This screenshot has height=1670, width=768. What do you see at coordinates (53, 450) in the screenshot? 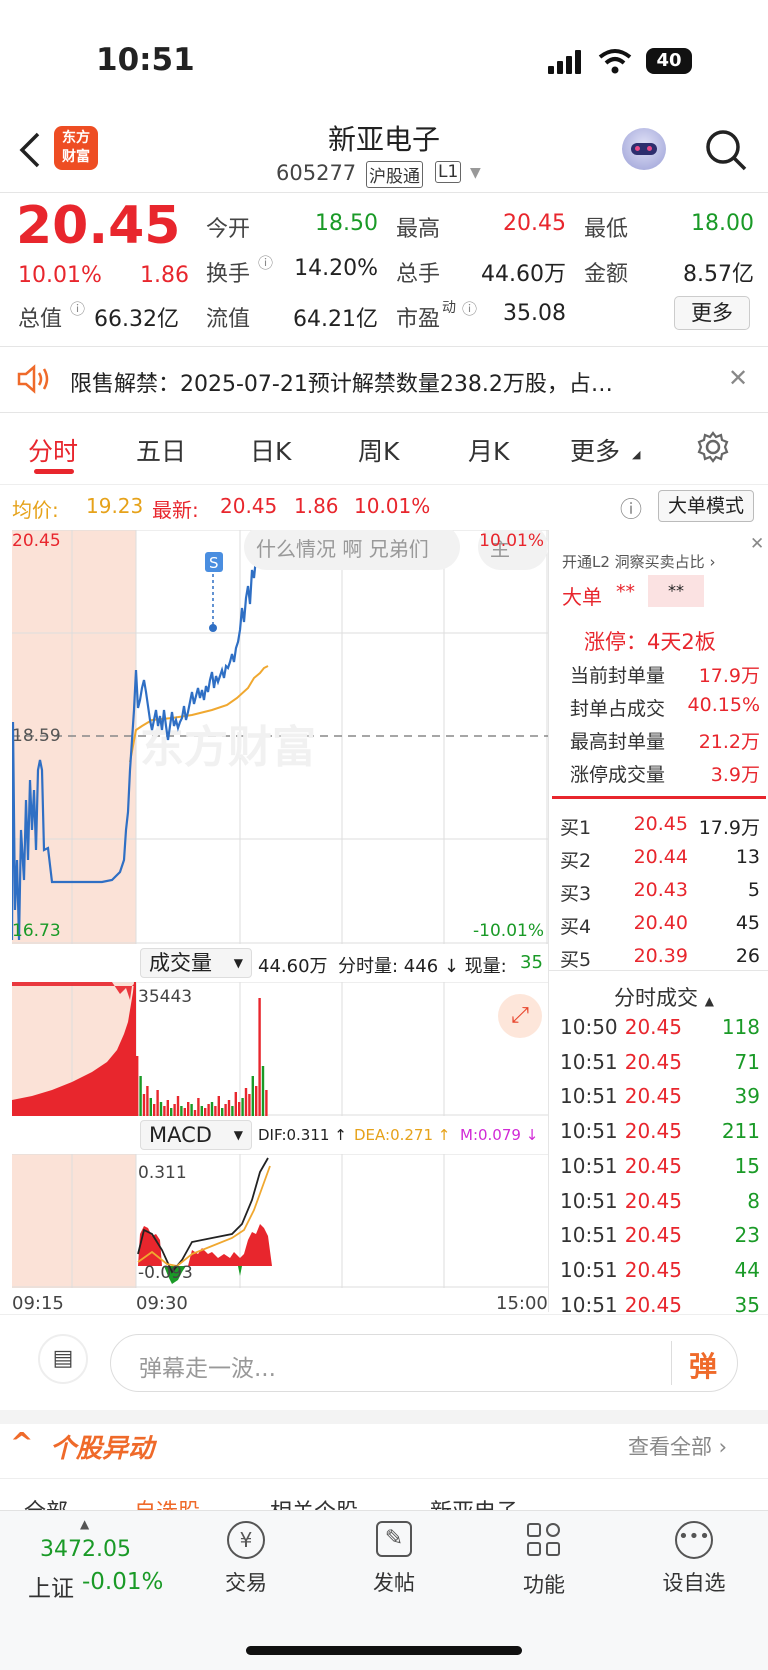
I see `tab-intraday: 分时` at bounding box center [53, 450].